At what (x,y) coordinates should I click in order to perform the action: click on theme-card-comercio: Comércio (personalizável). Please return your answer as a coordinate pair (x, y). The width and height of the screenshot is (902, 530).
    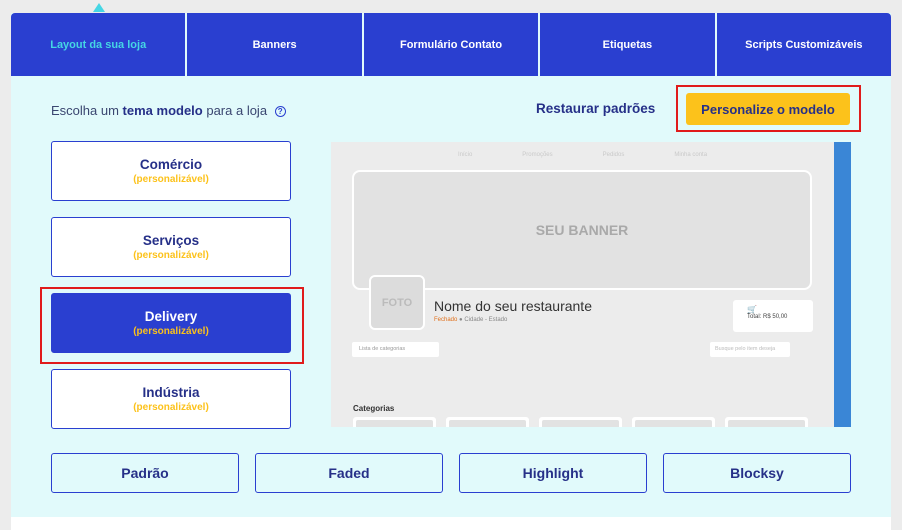
    Looking at the image, I should click on (171, 171).